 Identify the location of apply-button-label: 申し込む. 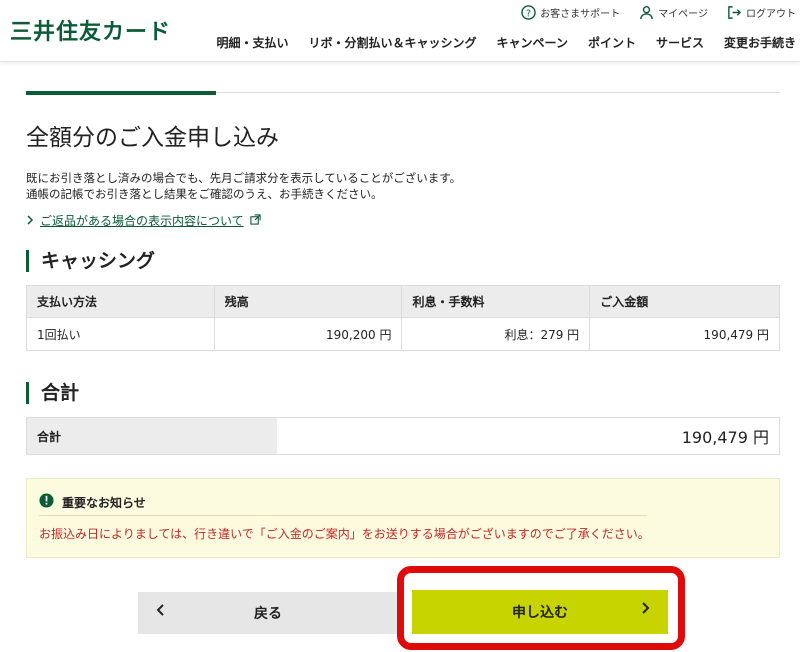
(540, 613).